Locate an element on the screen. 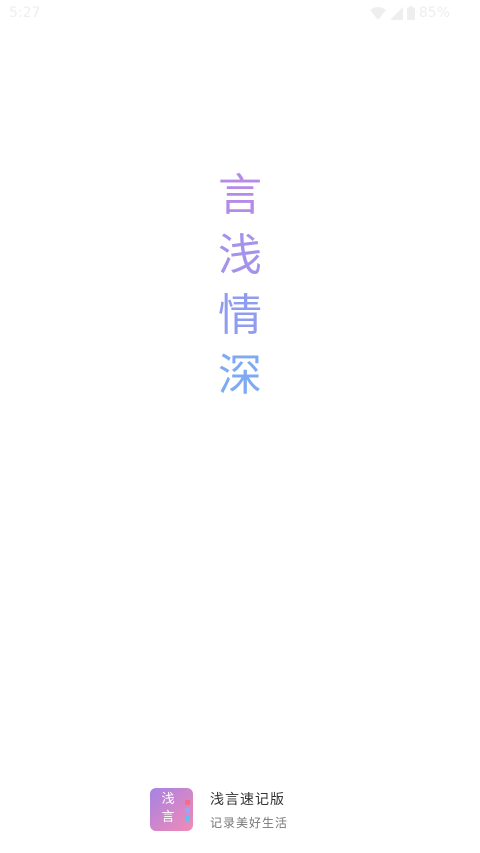 This screenshot has height=853, width=480. slogan-char-4: 深 is located at coordinates (240, 375).